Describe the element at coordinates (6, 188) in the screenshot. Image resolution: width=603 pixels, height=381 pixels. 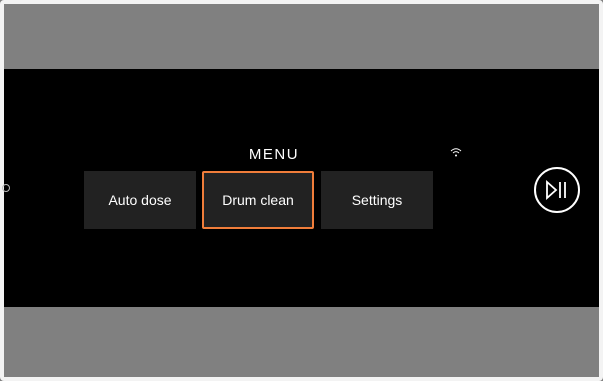
I see `scroll-indicator-dot` at that location.